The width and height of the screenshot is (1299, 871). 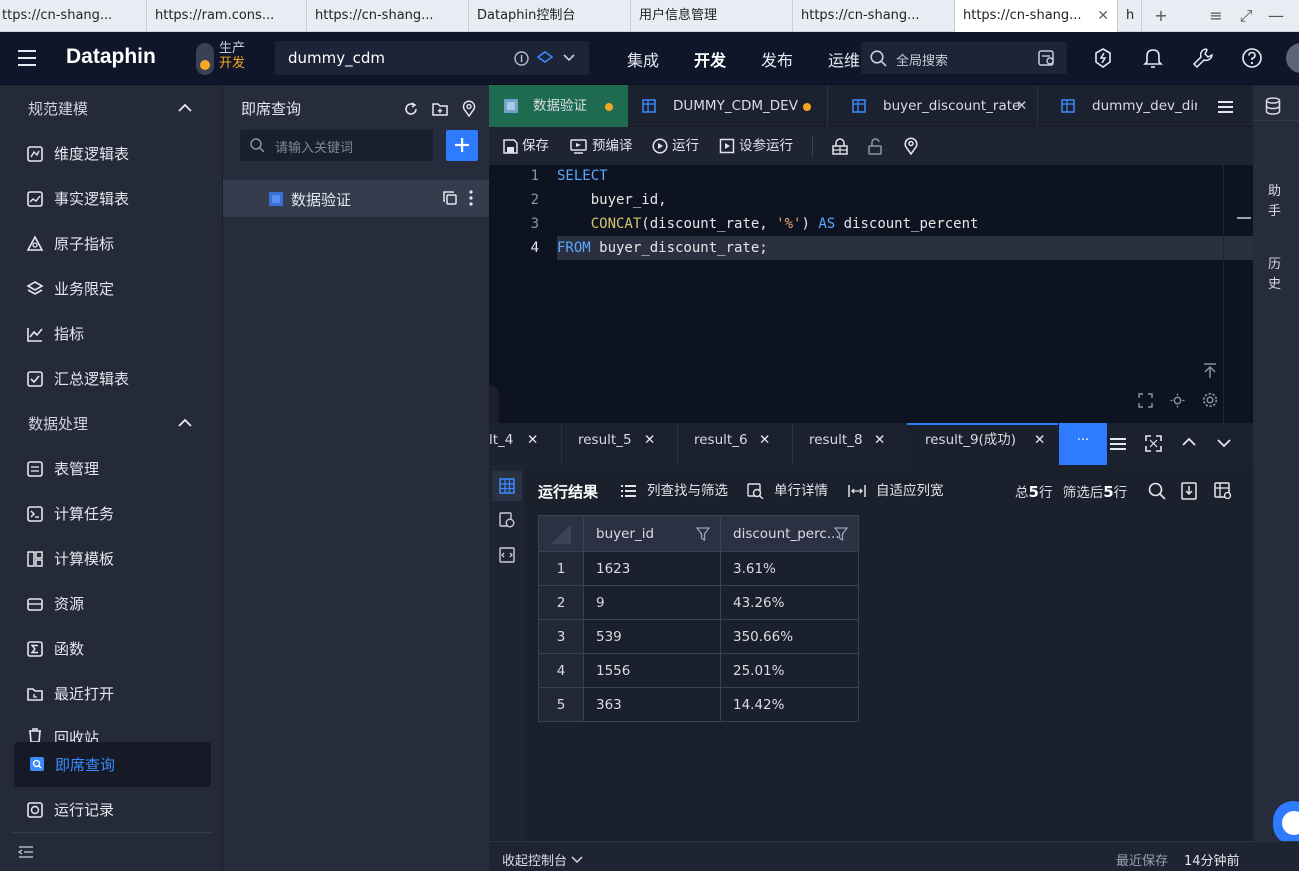 I want to click on nav-ops: 运维, so click(x=844, y=59).